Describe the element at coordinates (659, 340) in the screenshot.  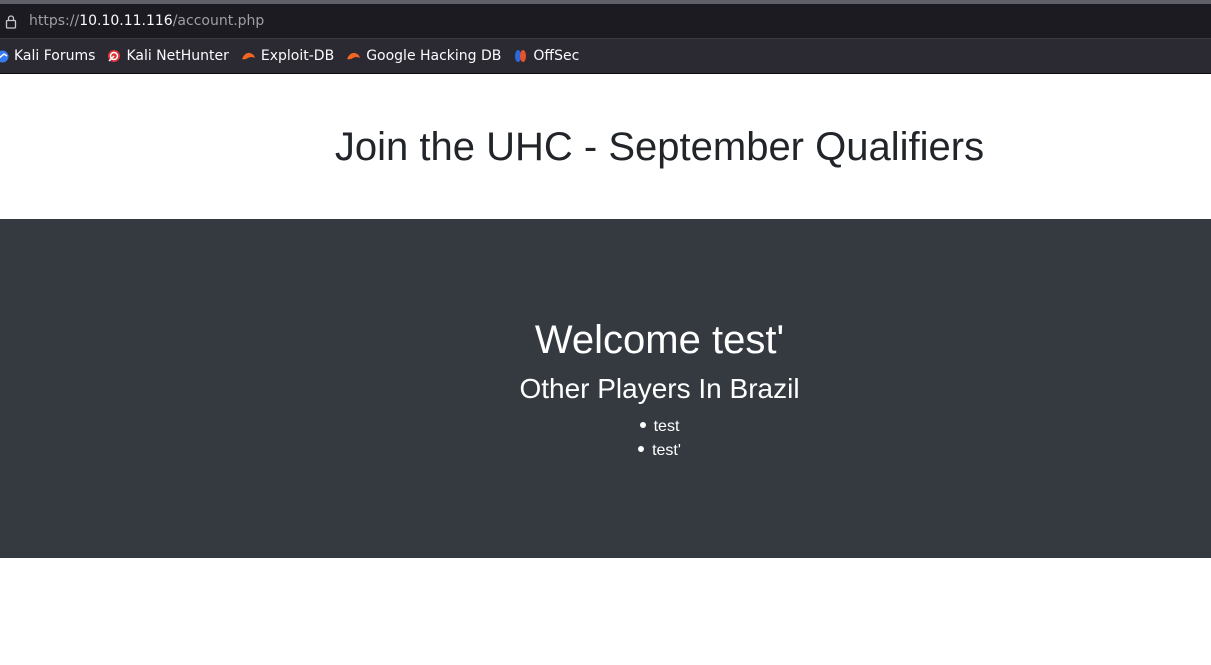
I see `welcome-heading: Welcome test'` at that location.